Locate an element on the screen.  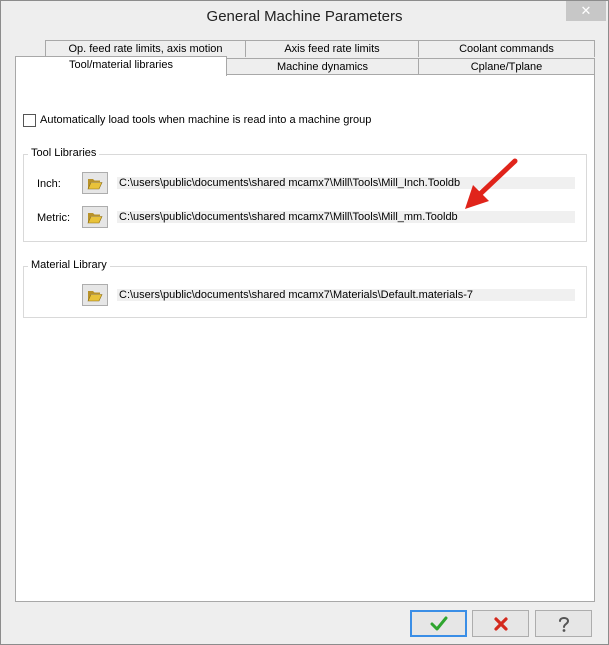
tab-cplane-tplane: Cplane/Tplane is located at coordinates (506, 66).